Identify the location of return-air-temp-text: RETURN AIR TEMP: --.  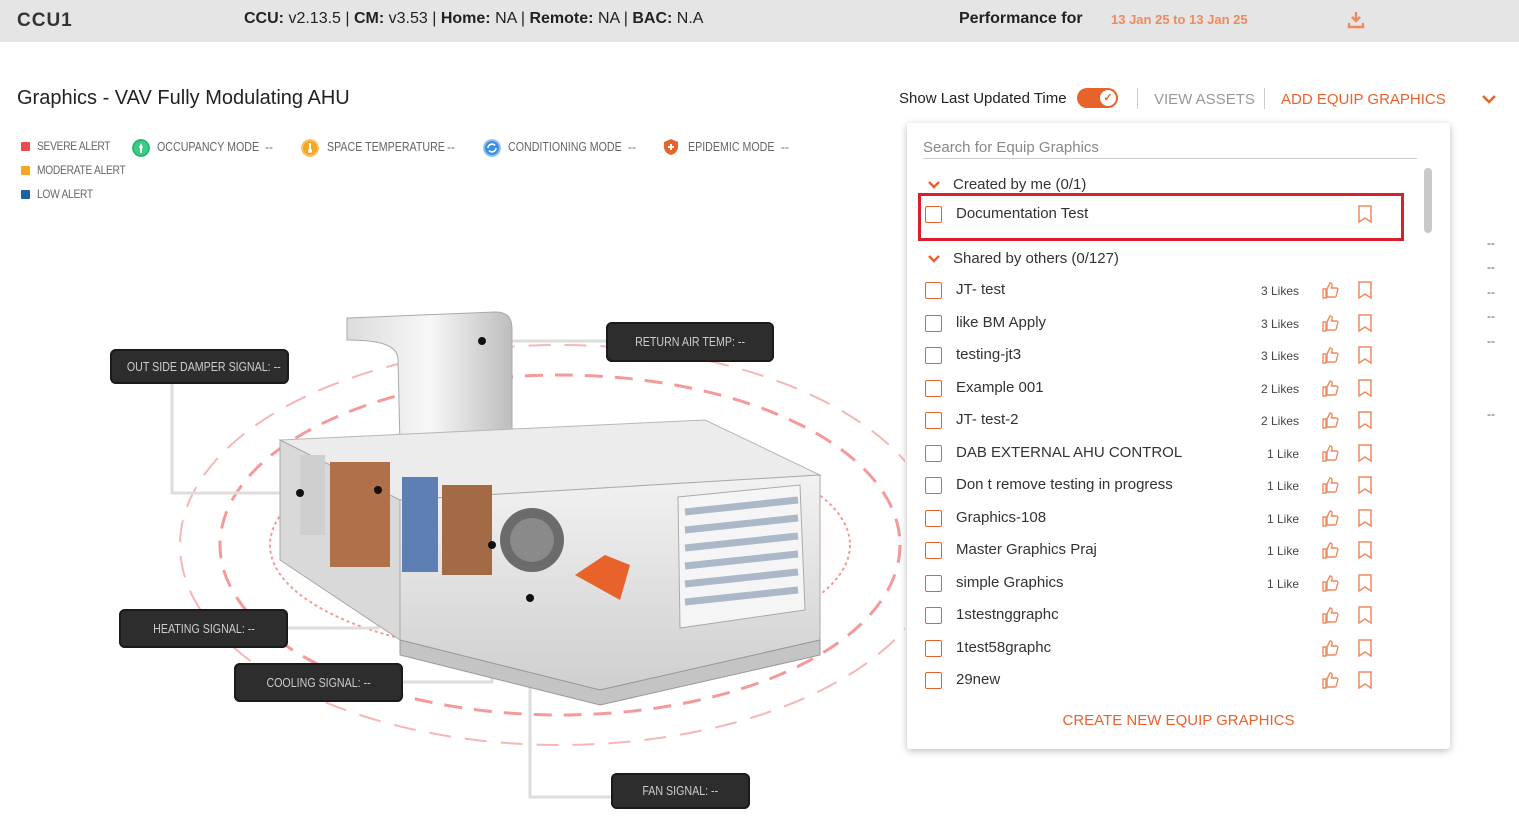
(690, 341).